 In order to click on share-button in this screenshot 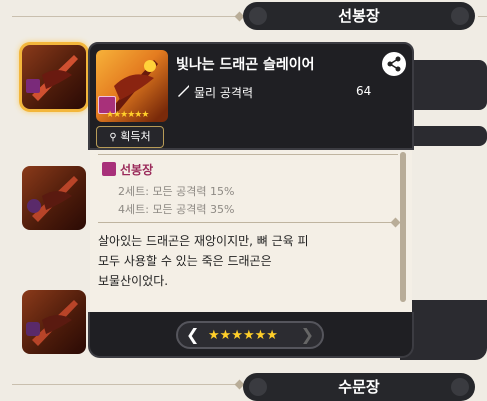, I will do `click(394, 64)`.